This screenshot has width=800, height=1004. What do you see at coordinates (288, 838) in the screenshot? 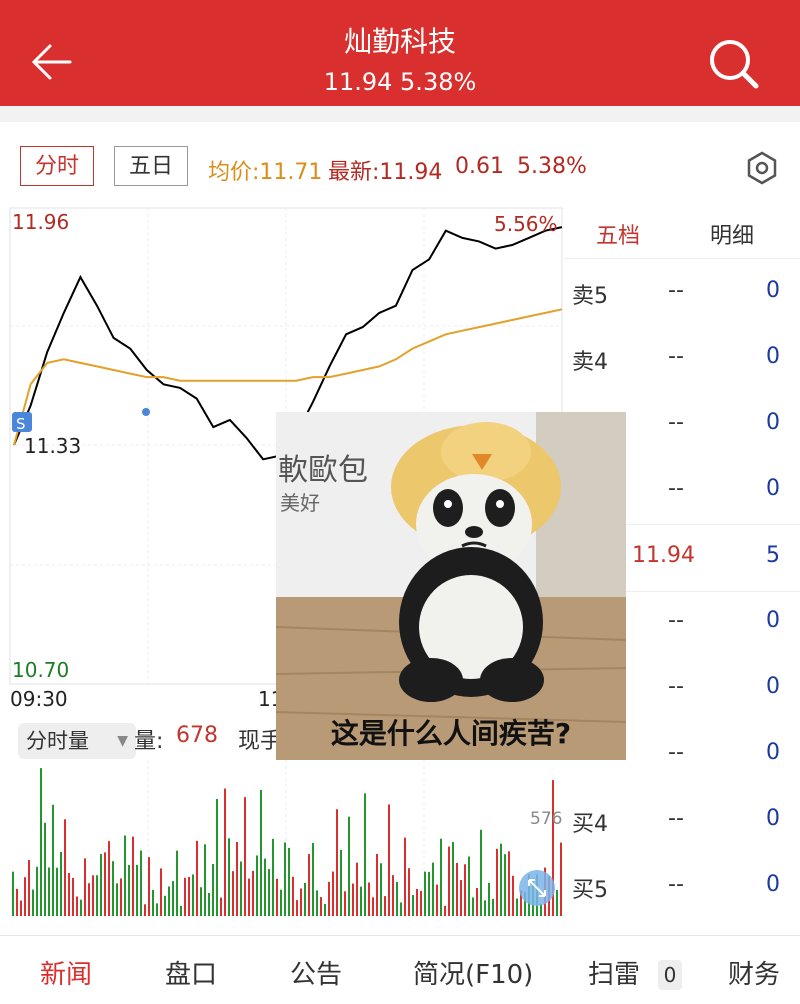
I see `volume-bar-chart: 576` at bounding box center [288, 838].